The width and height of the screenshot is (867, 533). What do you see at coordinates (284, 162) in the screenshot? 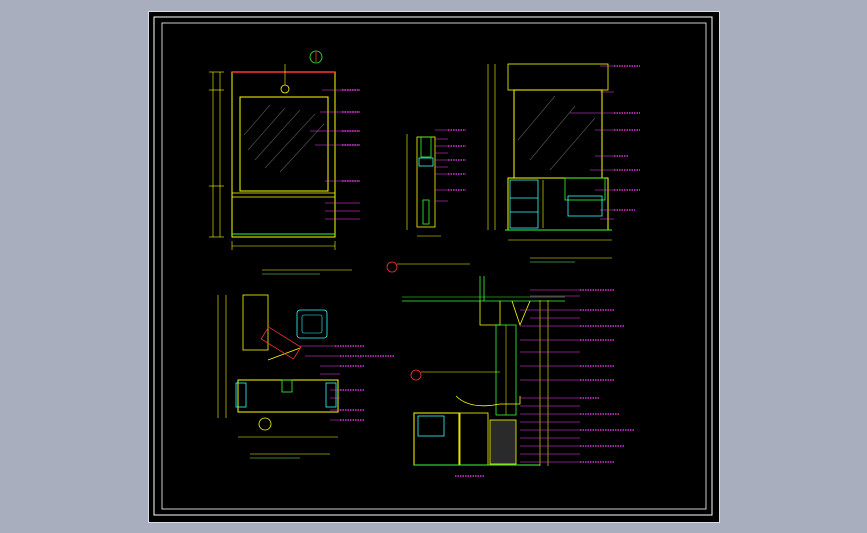
I see `front-elevation-view` at bounding box center [284, 162].